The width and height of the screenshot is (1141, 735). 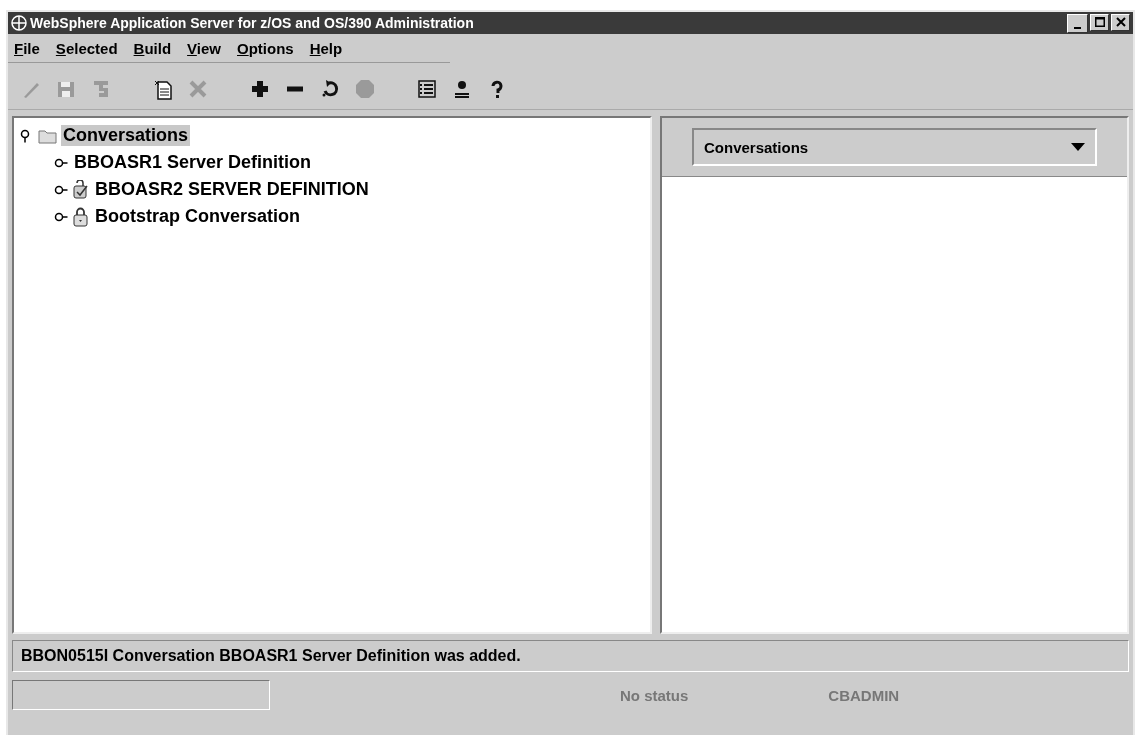 I want to click on user-name: CBADMIN, so click(x=864, y=695).